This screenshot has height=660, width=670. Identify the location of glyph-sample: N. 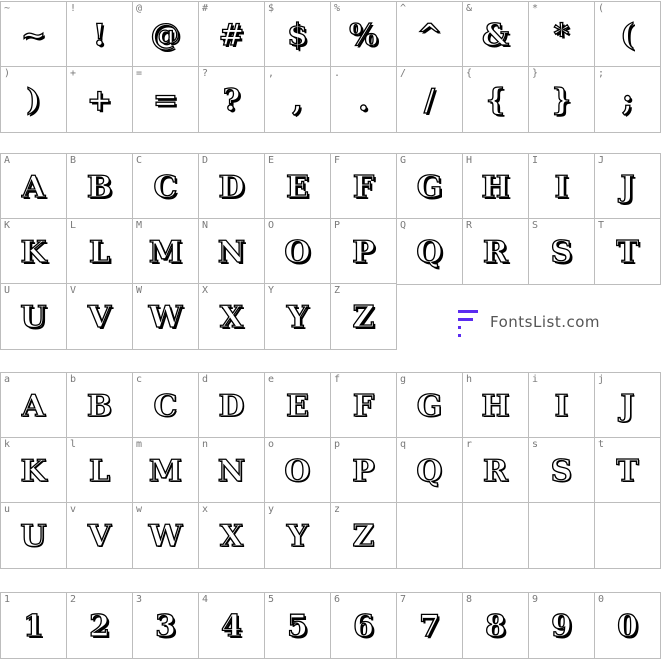
(231, 471).